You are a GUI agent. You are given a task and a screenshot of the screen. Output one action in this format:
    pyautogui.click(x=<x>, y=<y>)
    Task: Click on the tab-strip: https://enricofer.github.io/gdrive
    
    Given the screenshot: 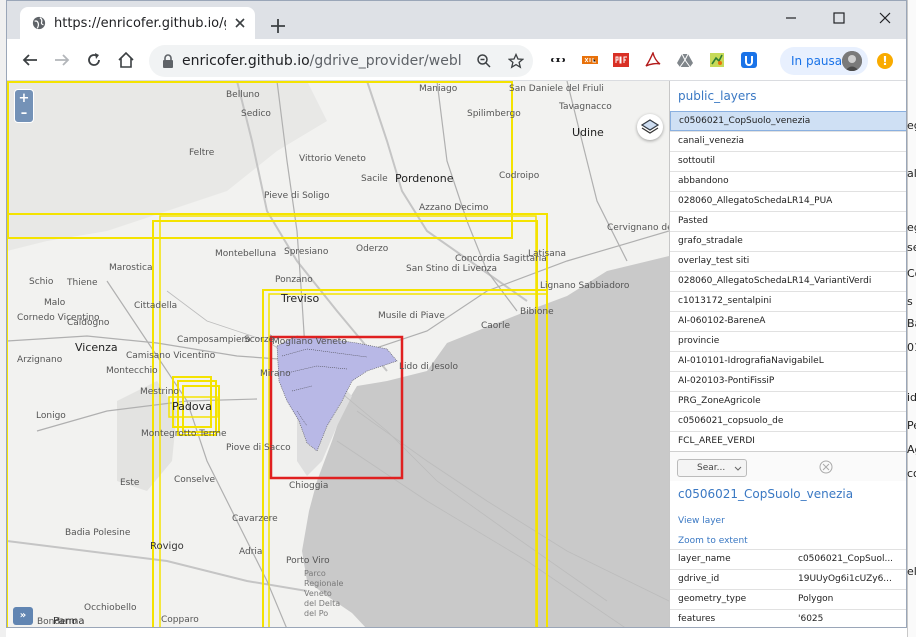 What is the action you would take?
    pyautogui.click(x=456, y=20)
    